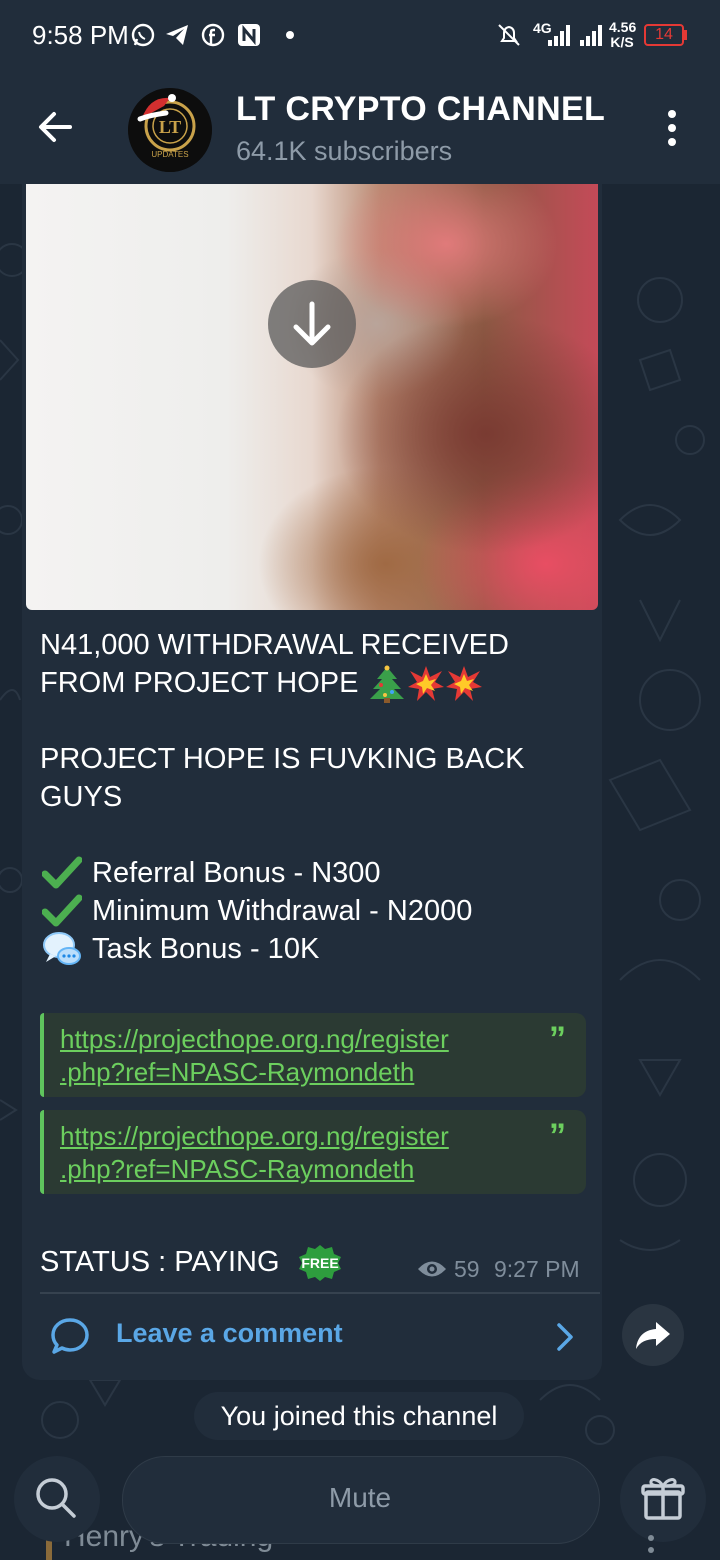 The width and height of the screenshot is (720, 1560). I want to click on search-icon, so click(56, 1498).